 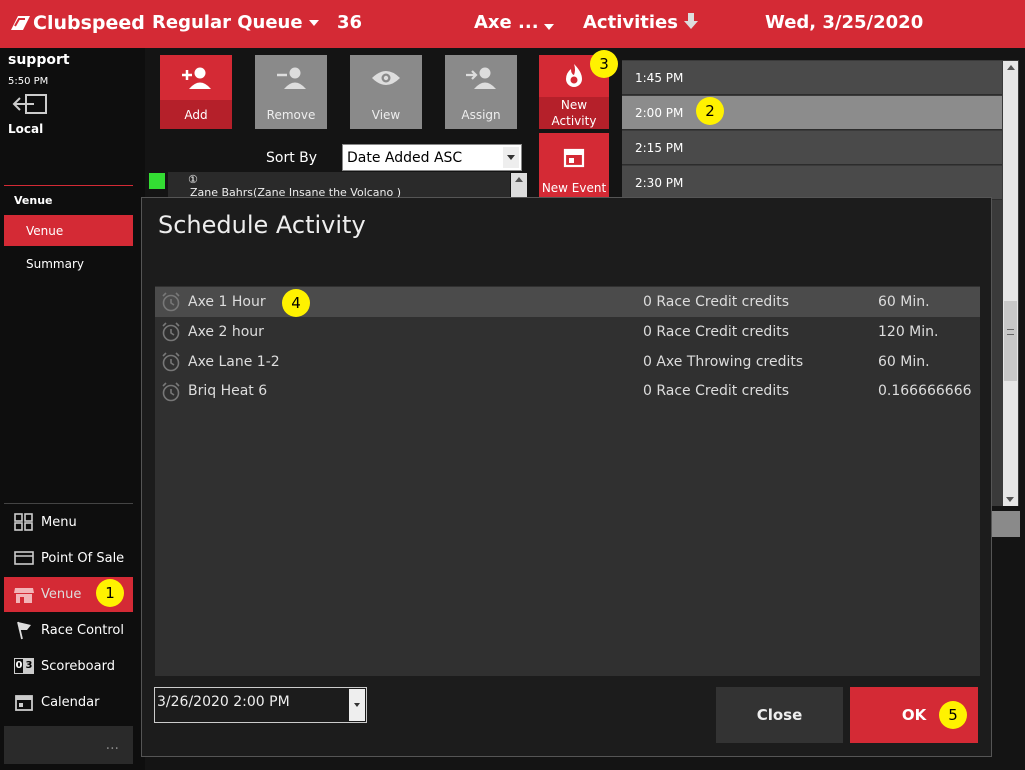 What do you see at coordinates (549, 26) in the screenshot?
I see `track-dropdown-icon` at bounding box center [549, 26].